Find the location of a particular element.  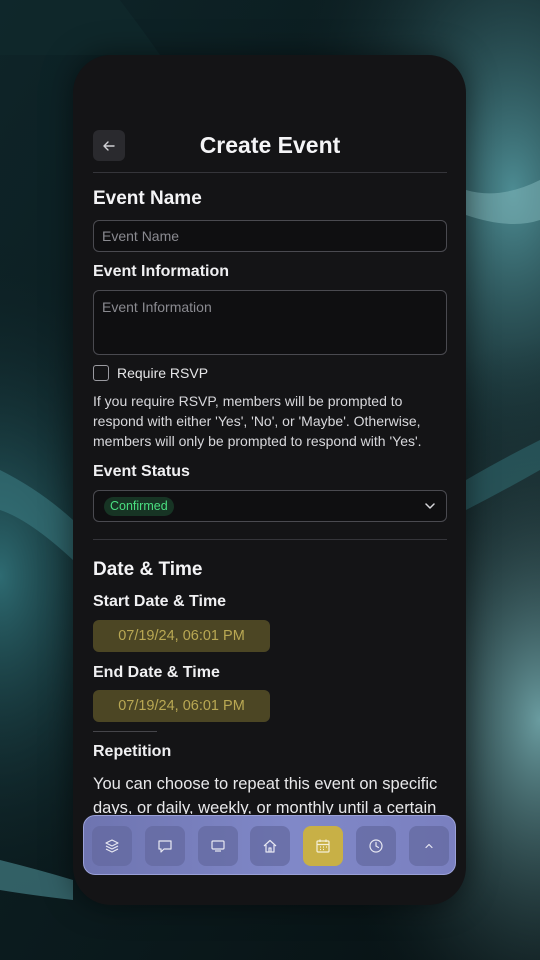

nav-home-button is located at coordinates (270, 846).